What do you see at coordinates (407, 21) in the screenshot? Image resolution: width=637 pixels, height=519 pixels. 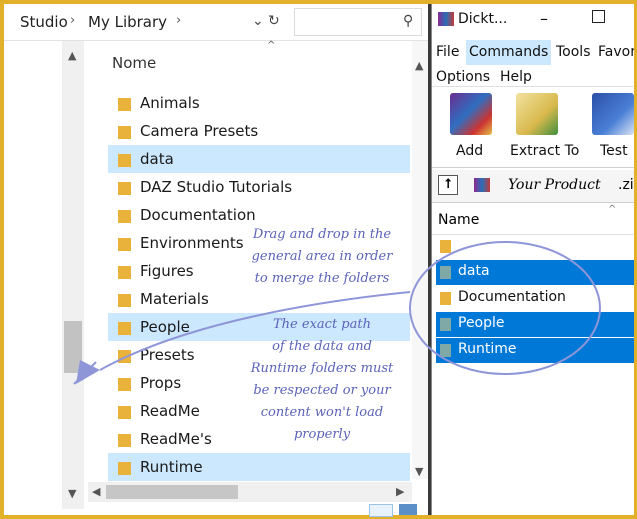 I see `search-icon: ⚲` at bounding box center [407, 21].